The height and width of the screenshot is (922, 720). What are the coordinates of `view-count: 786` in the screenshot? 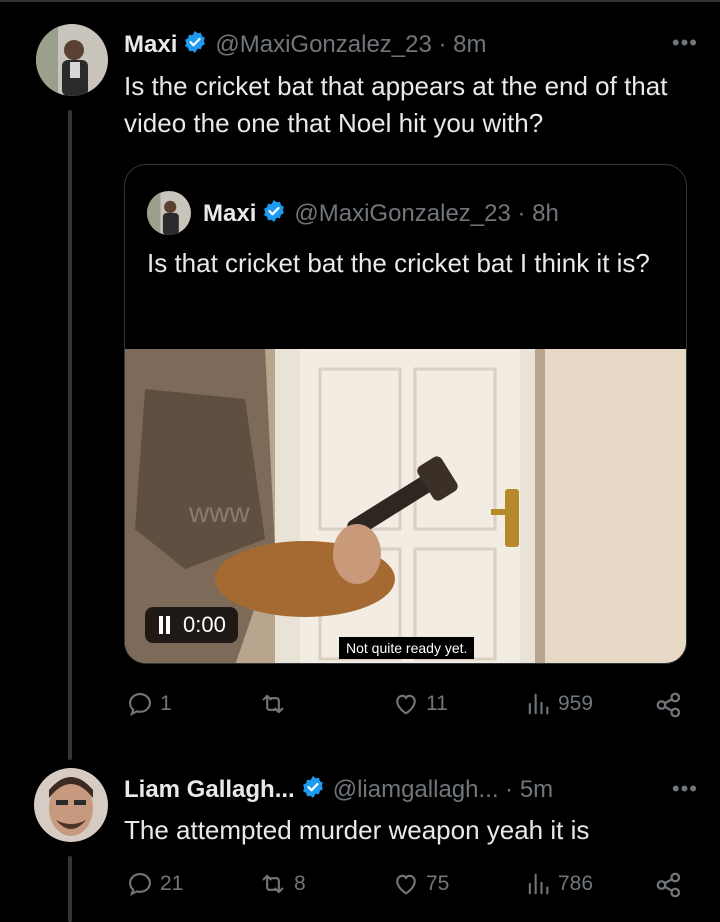 It's located at (576, 883).